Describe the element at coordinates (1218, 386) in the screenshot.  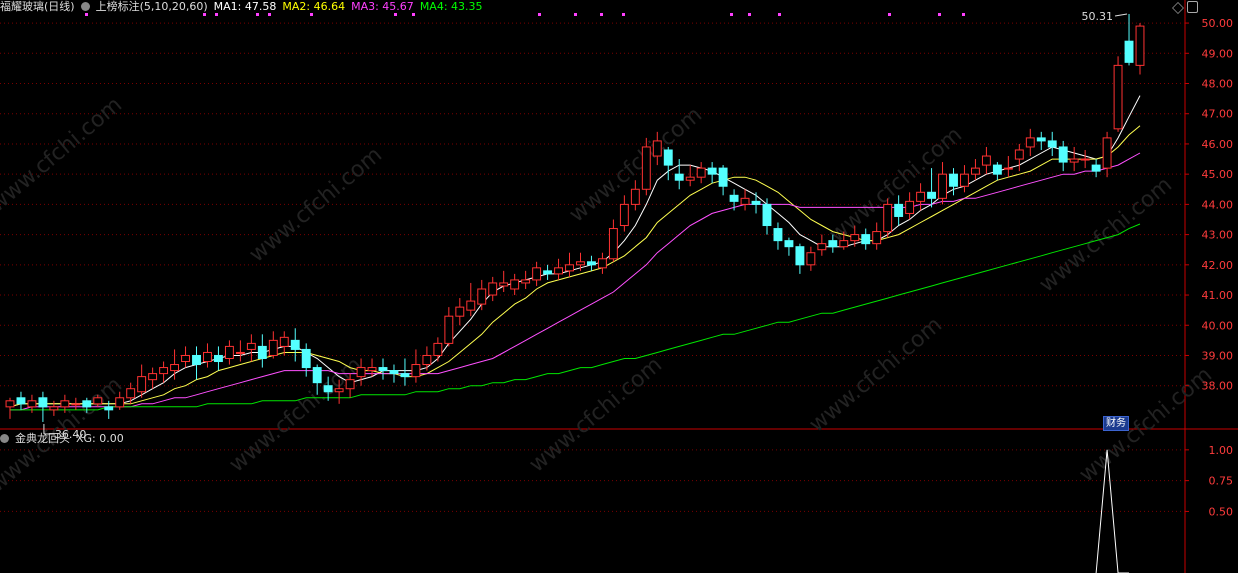
I see `y-tick-label: 38.00` at that location.